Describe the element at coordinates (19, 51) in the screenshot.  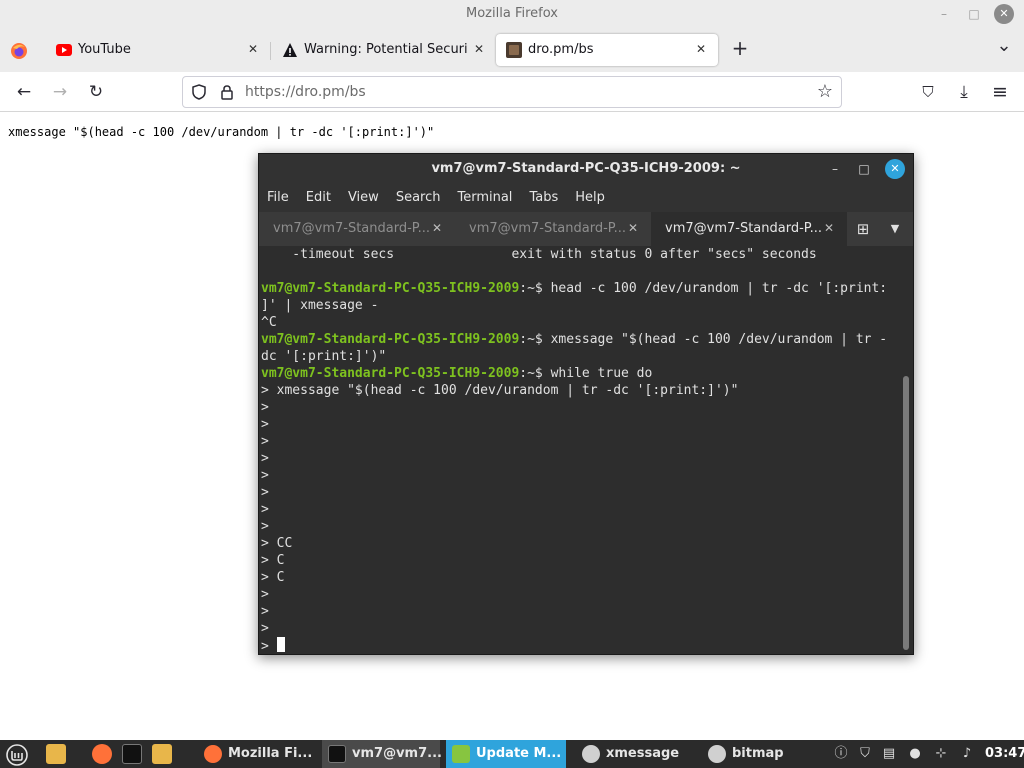
I see `firefox-icon` at that location.